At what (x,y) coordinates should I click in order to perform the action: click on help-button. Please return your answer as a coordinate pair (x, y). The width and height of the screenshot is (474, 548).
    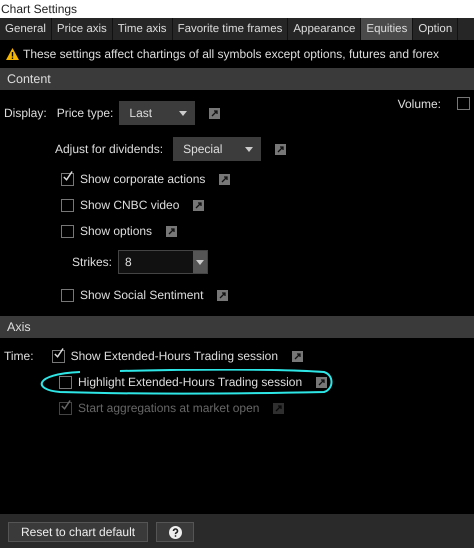
    Looking at the image, I should click on (175, 532).